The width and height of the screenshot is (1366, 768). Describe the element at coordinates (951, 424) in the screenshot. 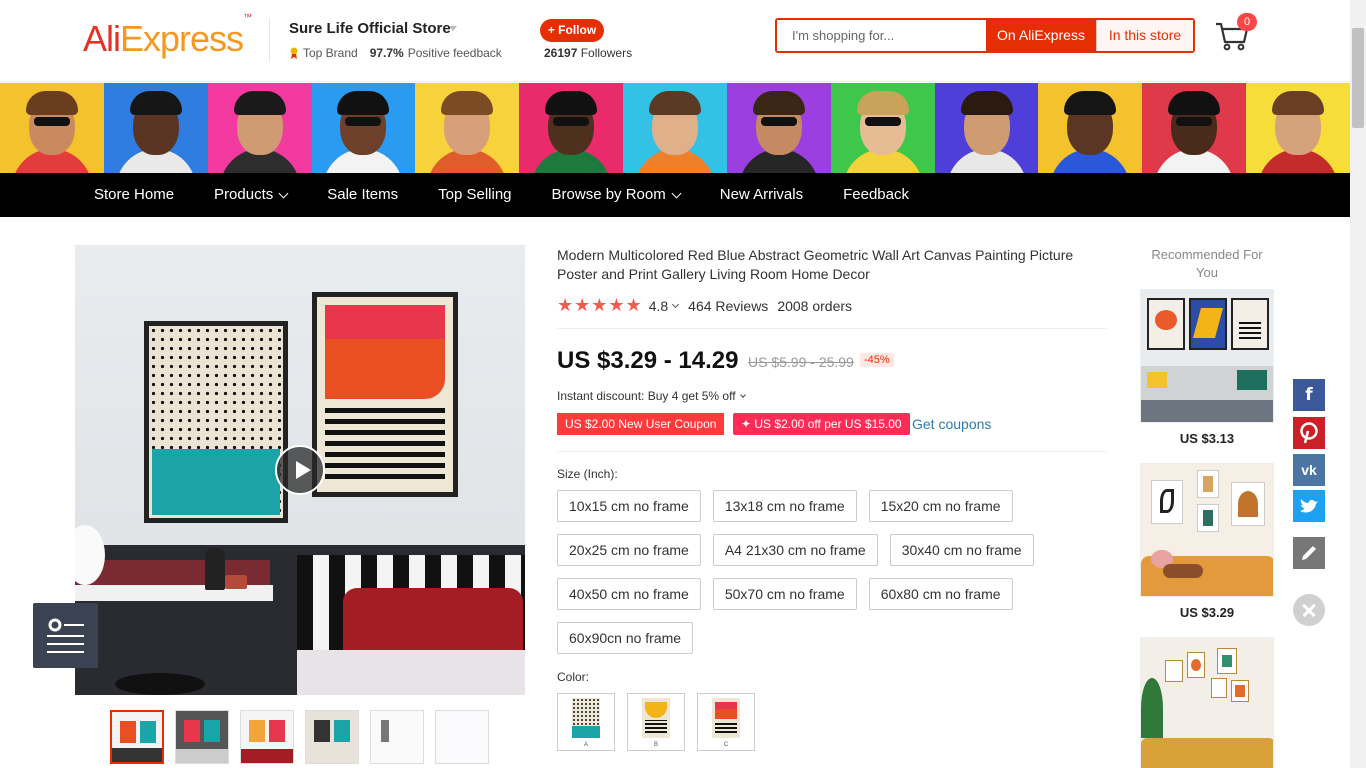

I see `get-coupons-link: Get coupons` at that location.